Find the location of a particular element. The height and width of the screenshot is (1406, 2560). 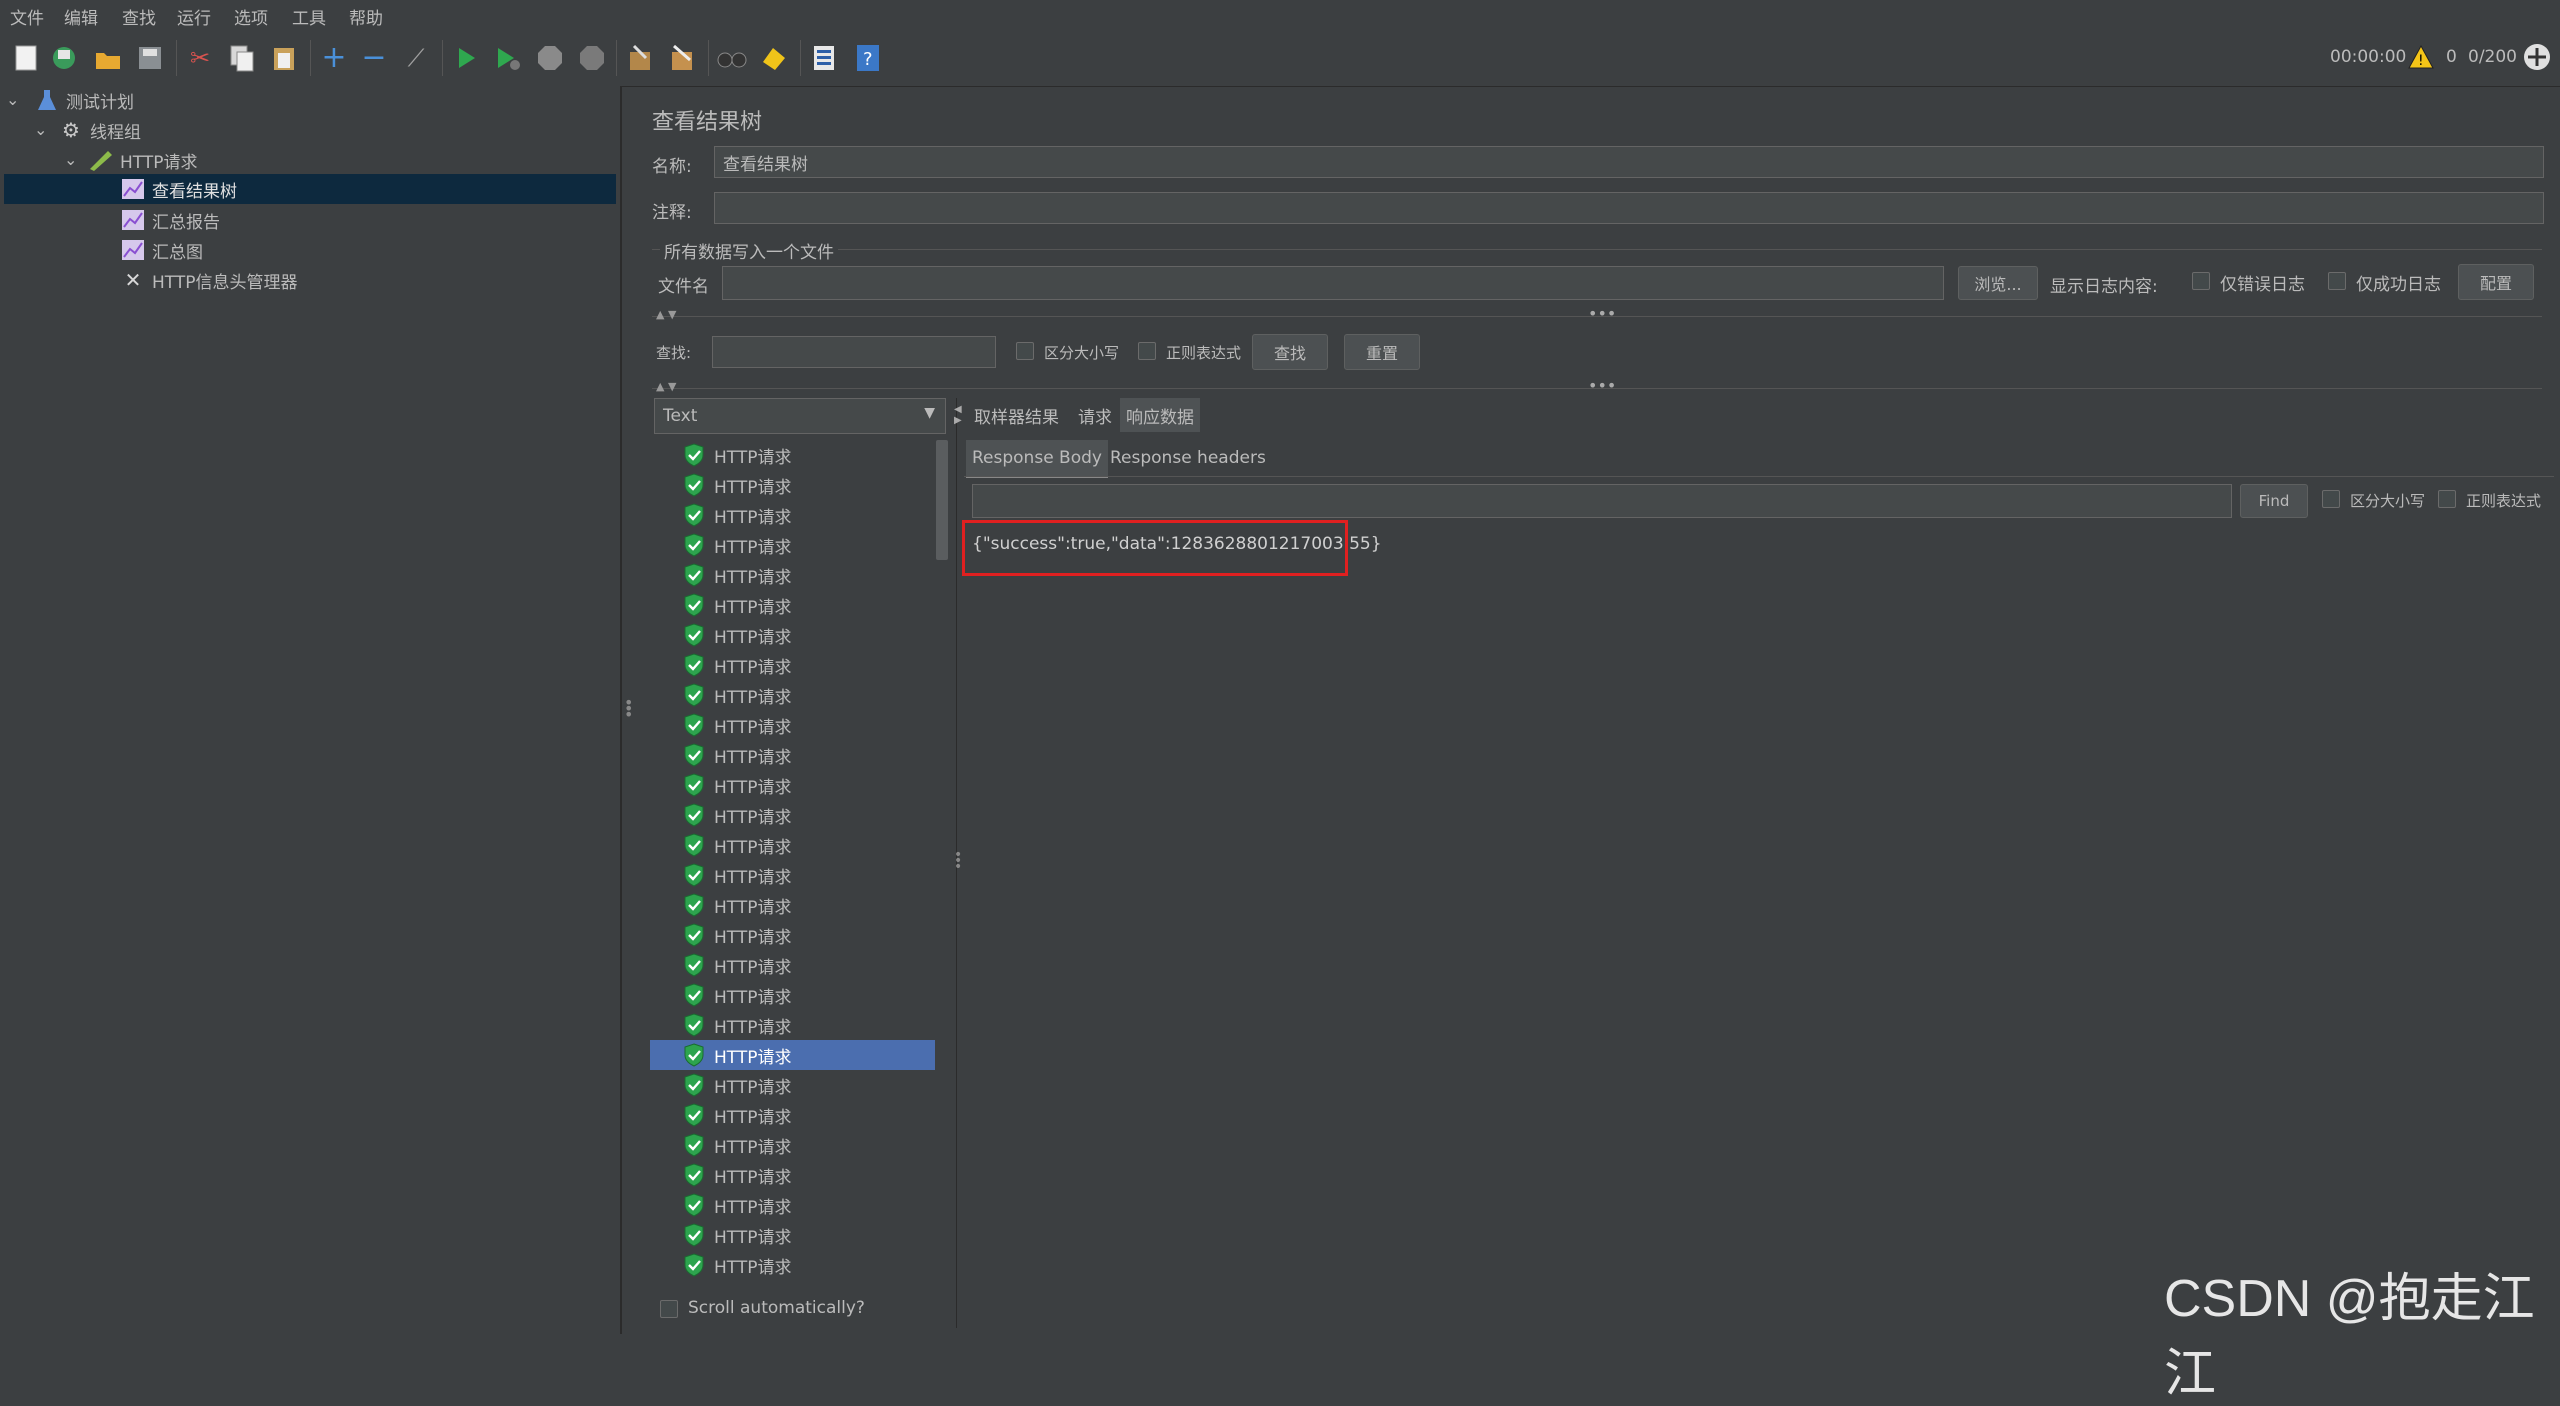

function-helper-icon is located at coordinates (824, 58).